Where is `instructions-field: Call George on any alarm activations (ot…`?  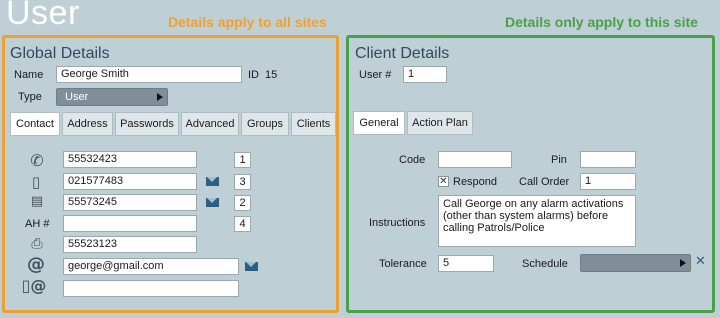
instructions-field: Call George on any alarm activations (ot… is located at coordinates (537, 221).